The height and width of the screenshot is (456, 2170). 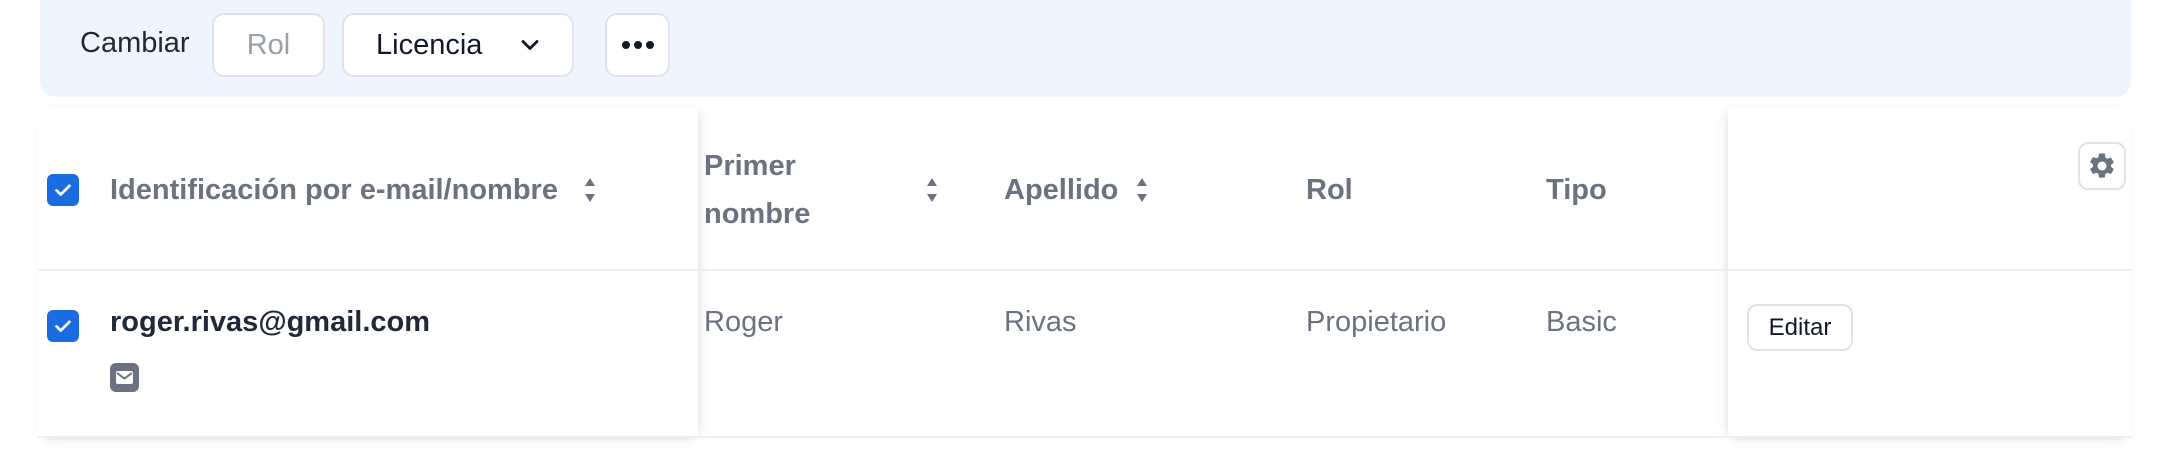 What do you see at coordinates (1329, 190) in the screenshot?
I see `header-role: Rol` at bounding box center [1329, 190].